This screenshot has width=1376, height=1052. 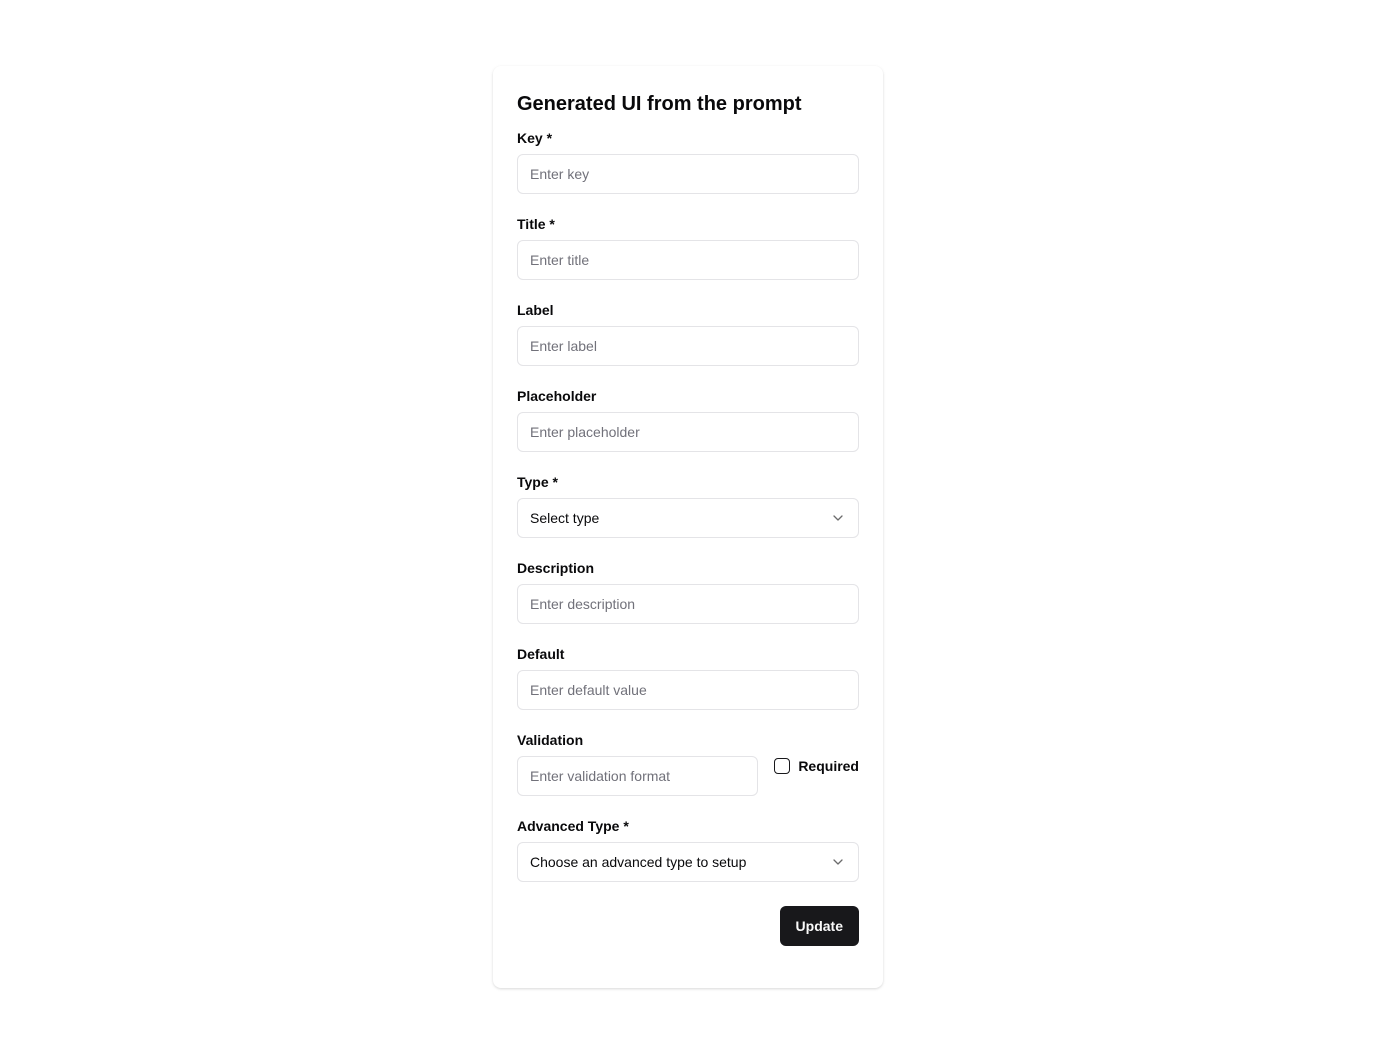 I want to click on label-field-group: Label, so click(x=688, y=333).